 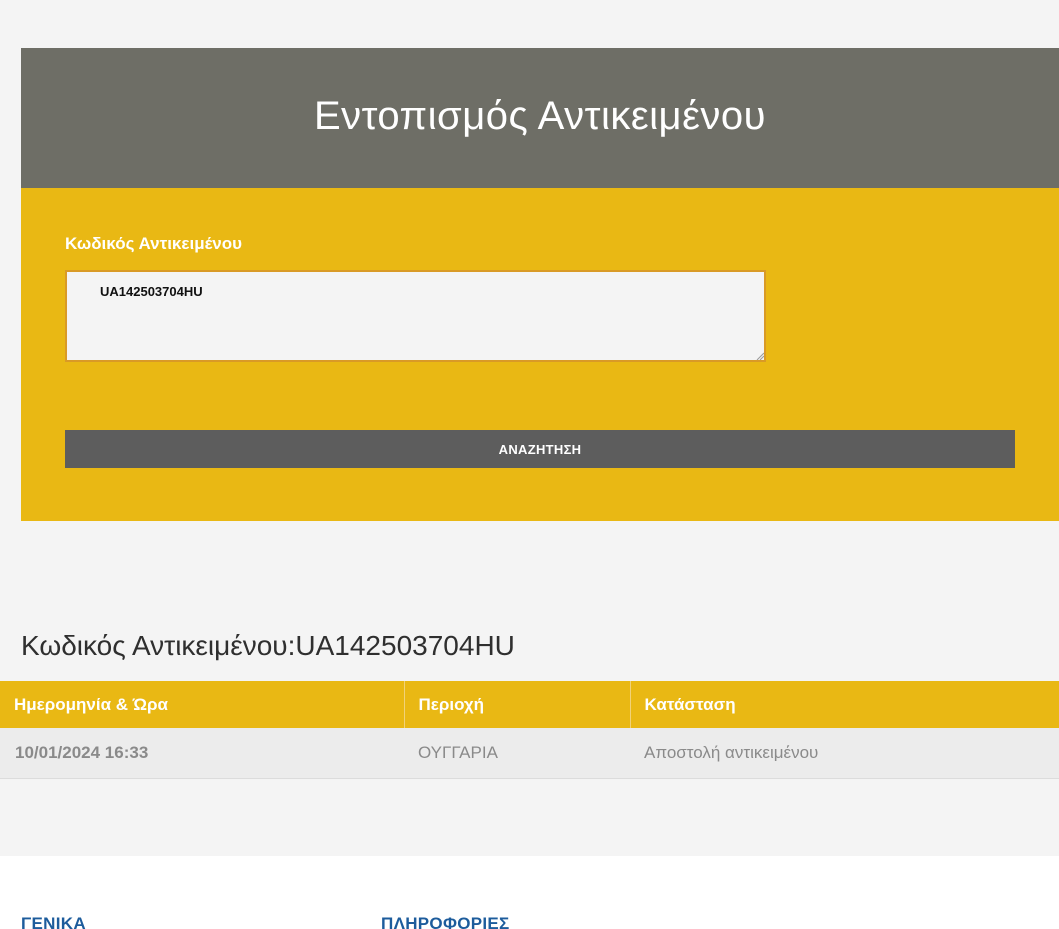 What do you see at coordinates (415, 316) in the screenshot?
I see `item-code-input: UA142503704HU` at bounding box center [415, 316].